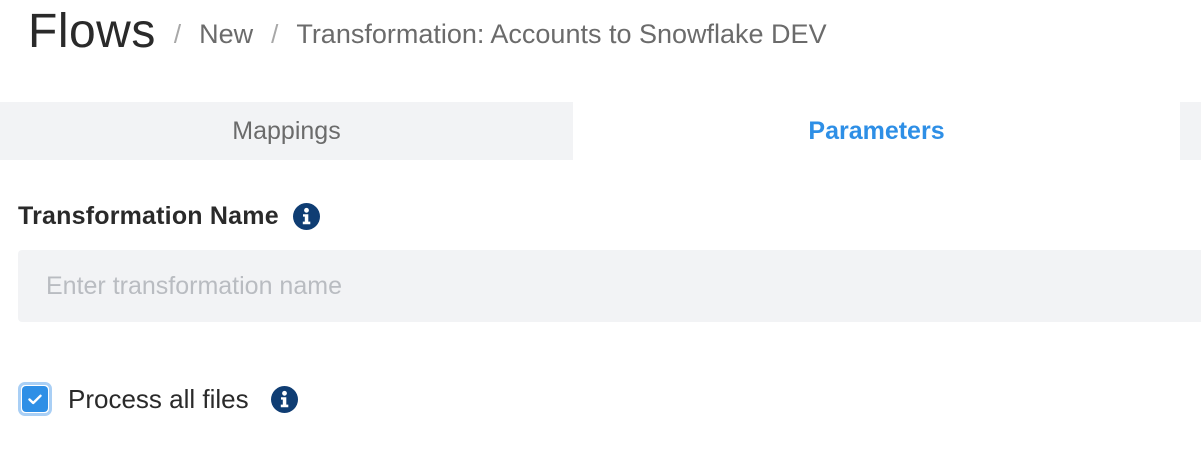  I want to click on tab-bar: Mappings Parameters, so click(600, 131).